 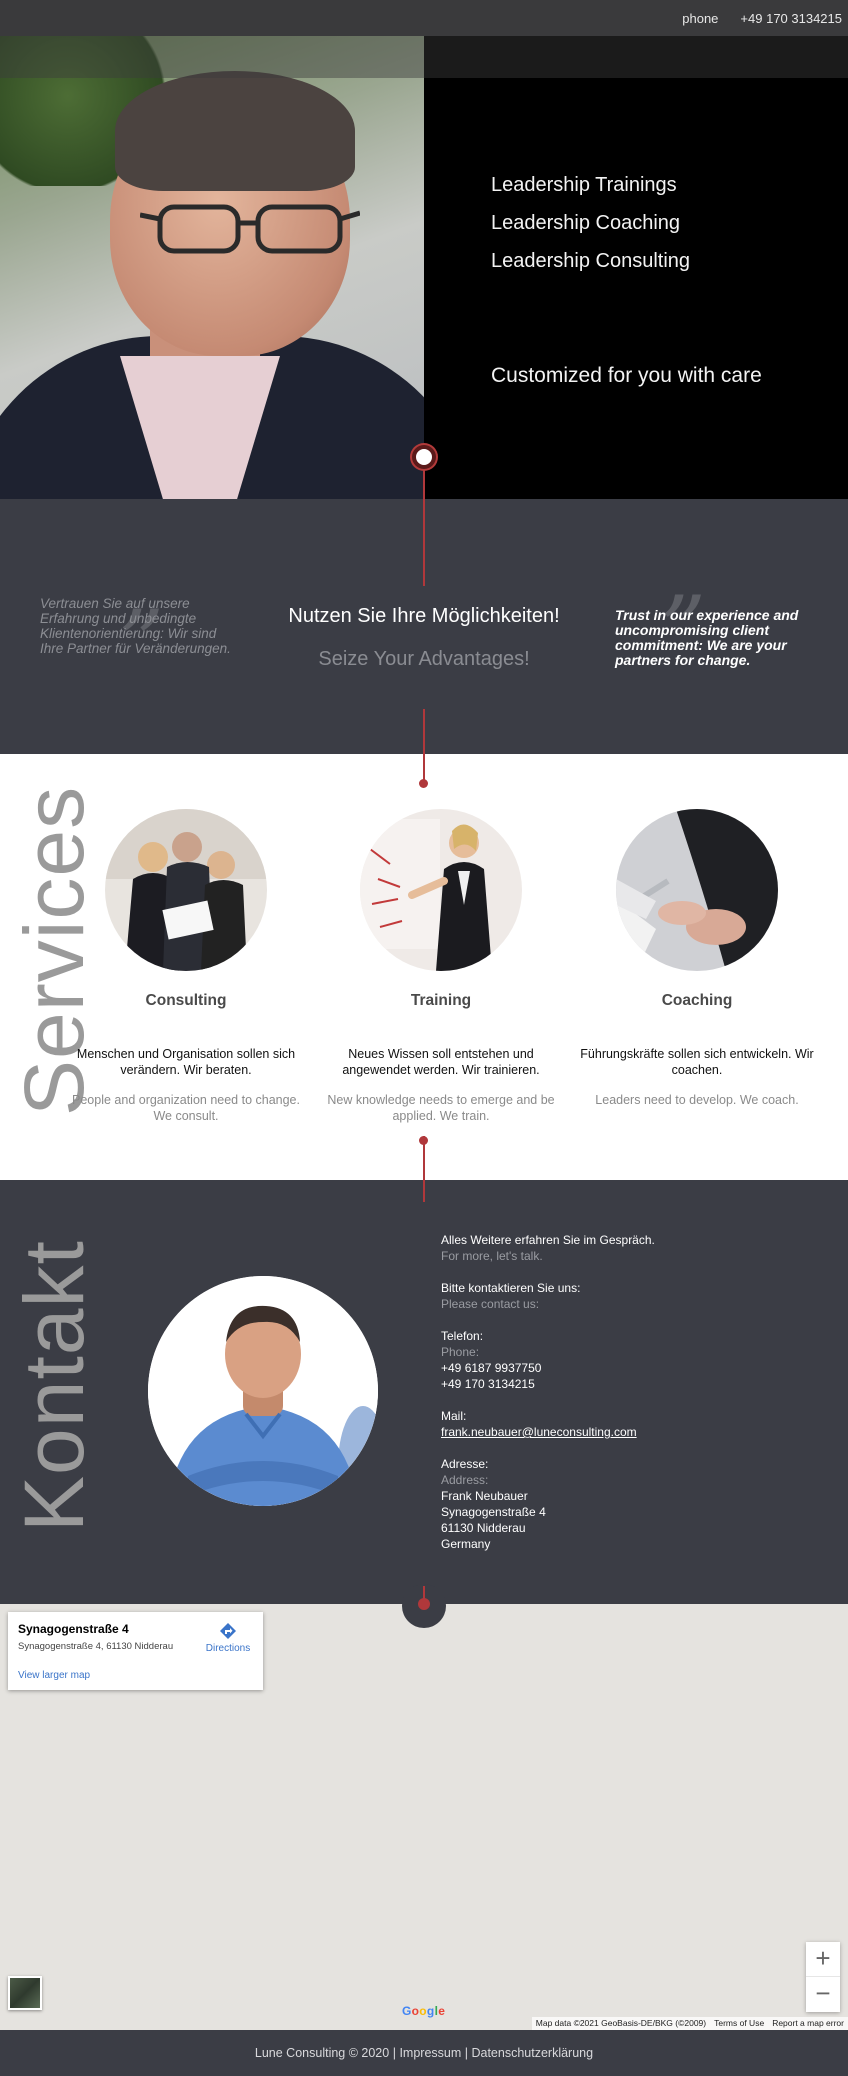 What do you see at coordinates (808, 2023) in the screenshot?
I see `report-error-link: Report a map error` at bounding box center [808, 2023].